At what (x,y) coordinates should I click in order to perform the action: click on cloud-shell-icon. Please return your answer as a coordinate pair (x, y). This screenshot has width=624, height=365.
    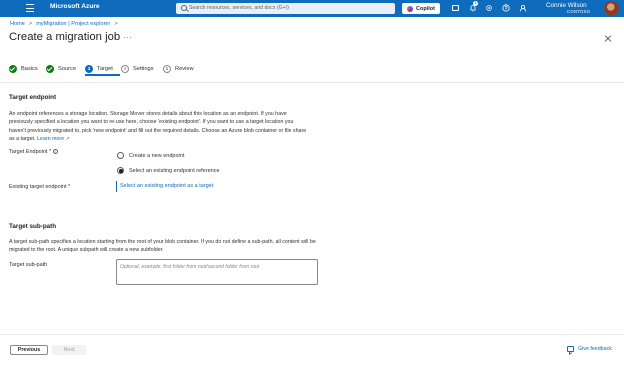
    Looking at the image, I should click on (455, 8).